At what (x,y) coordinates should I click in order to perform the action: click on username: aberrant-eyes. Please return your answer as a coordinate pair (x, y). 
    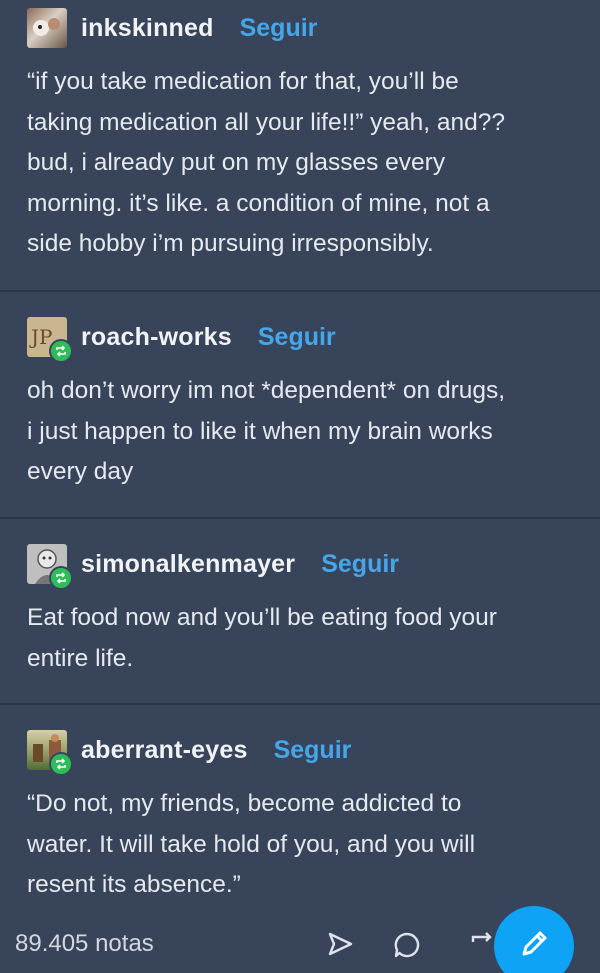
    Looking at the image, I should click on (164, 750).